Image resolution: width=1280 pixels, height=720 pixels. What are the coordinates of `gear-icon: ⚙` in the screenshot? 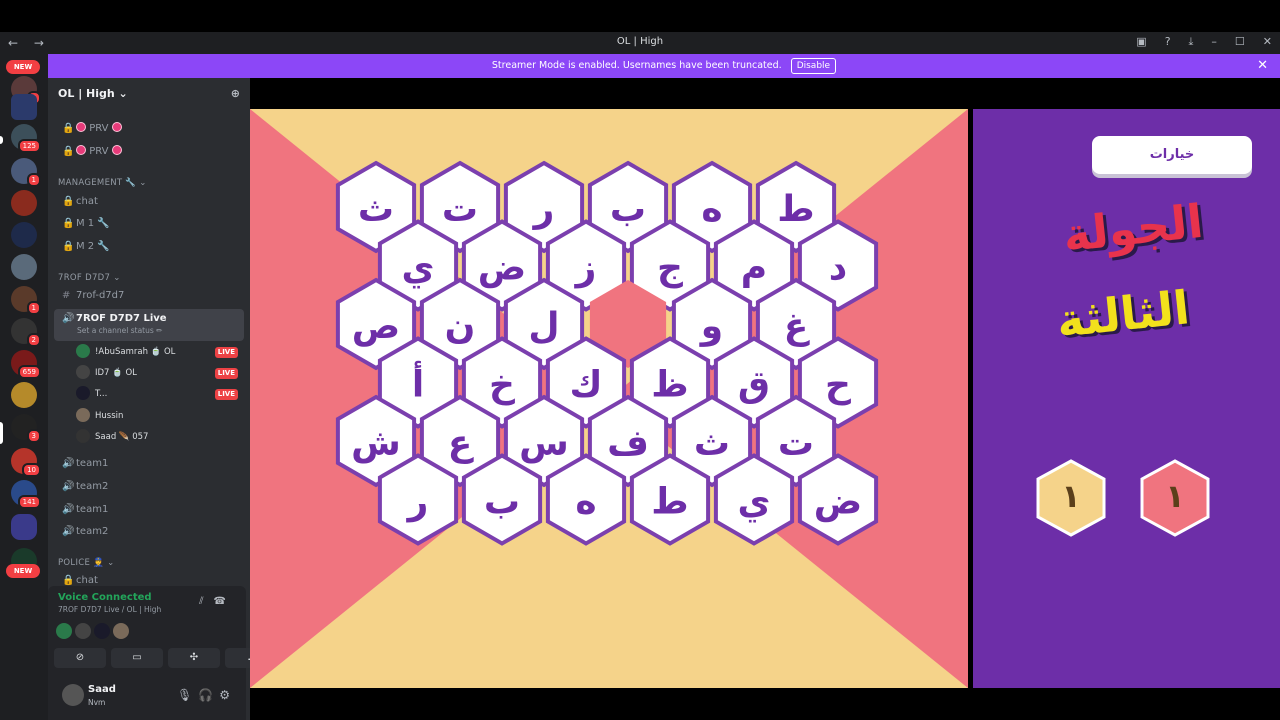 It's located at (227, 695).